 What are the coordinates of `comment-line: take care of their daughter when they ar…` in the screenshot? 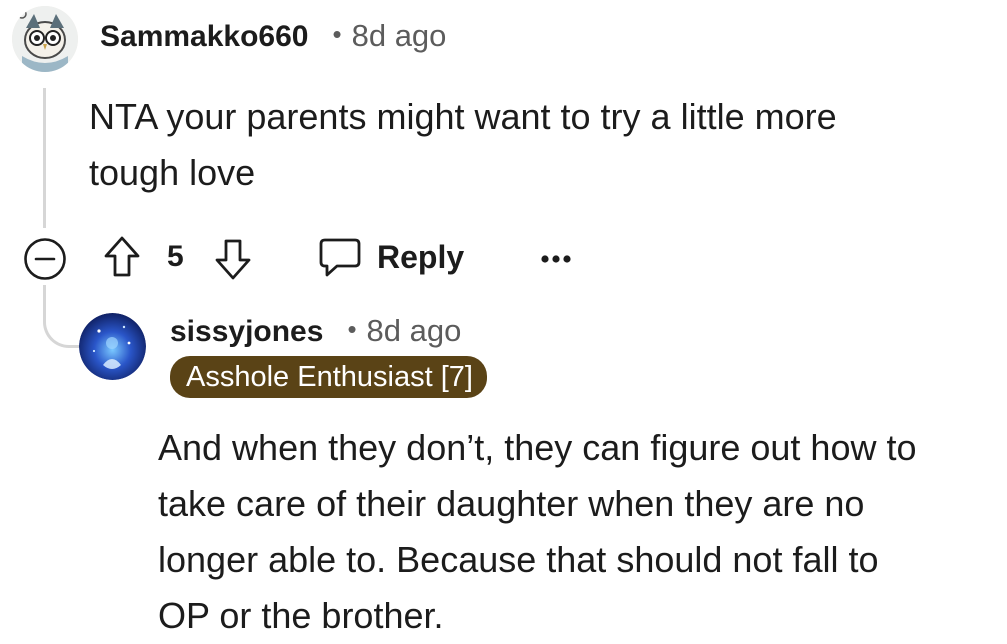 It's located at (511, 503).